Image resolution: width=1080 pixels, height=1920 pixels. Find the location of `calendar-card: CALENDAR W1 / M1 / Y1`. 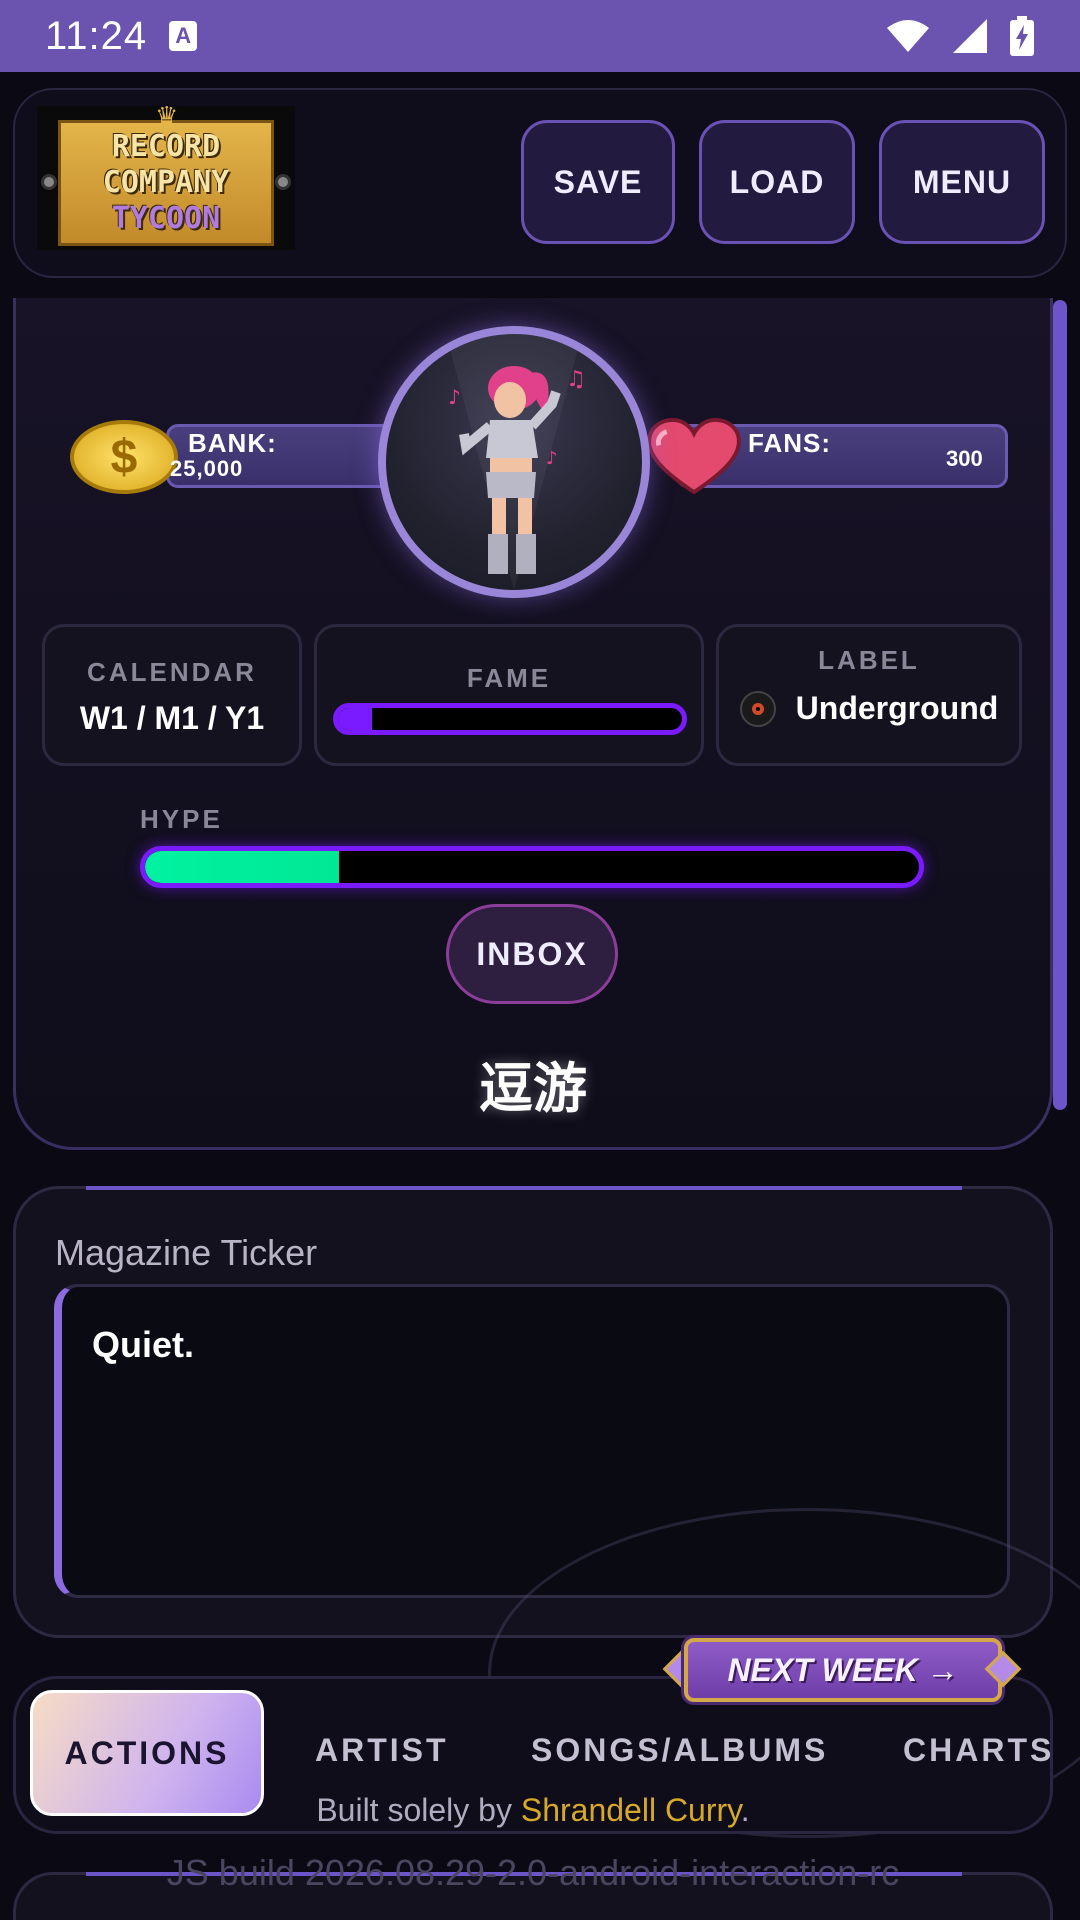

calendar-card: CALENDAR W1 / M1 / Y1 is located at coordinates (172, 695).